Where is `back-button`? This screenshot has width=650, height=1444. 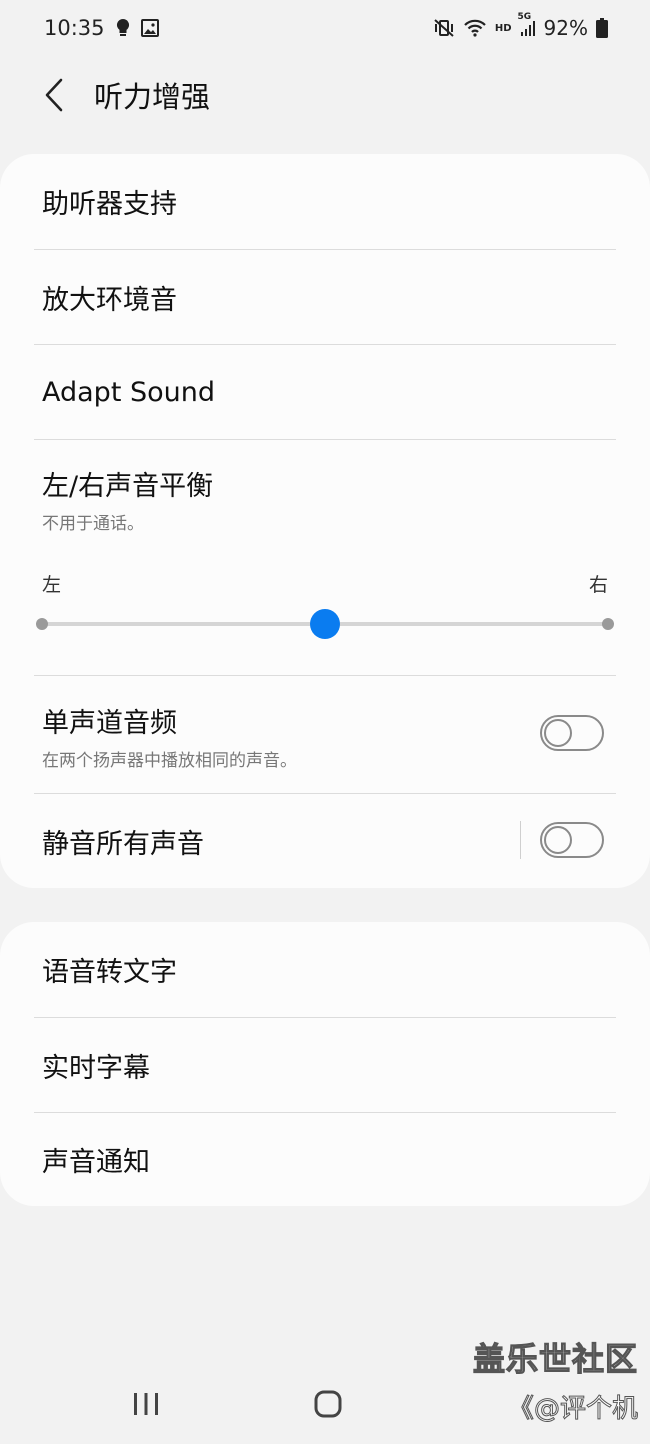 back-button is located at coordinates (54, 95).